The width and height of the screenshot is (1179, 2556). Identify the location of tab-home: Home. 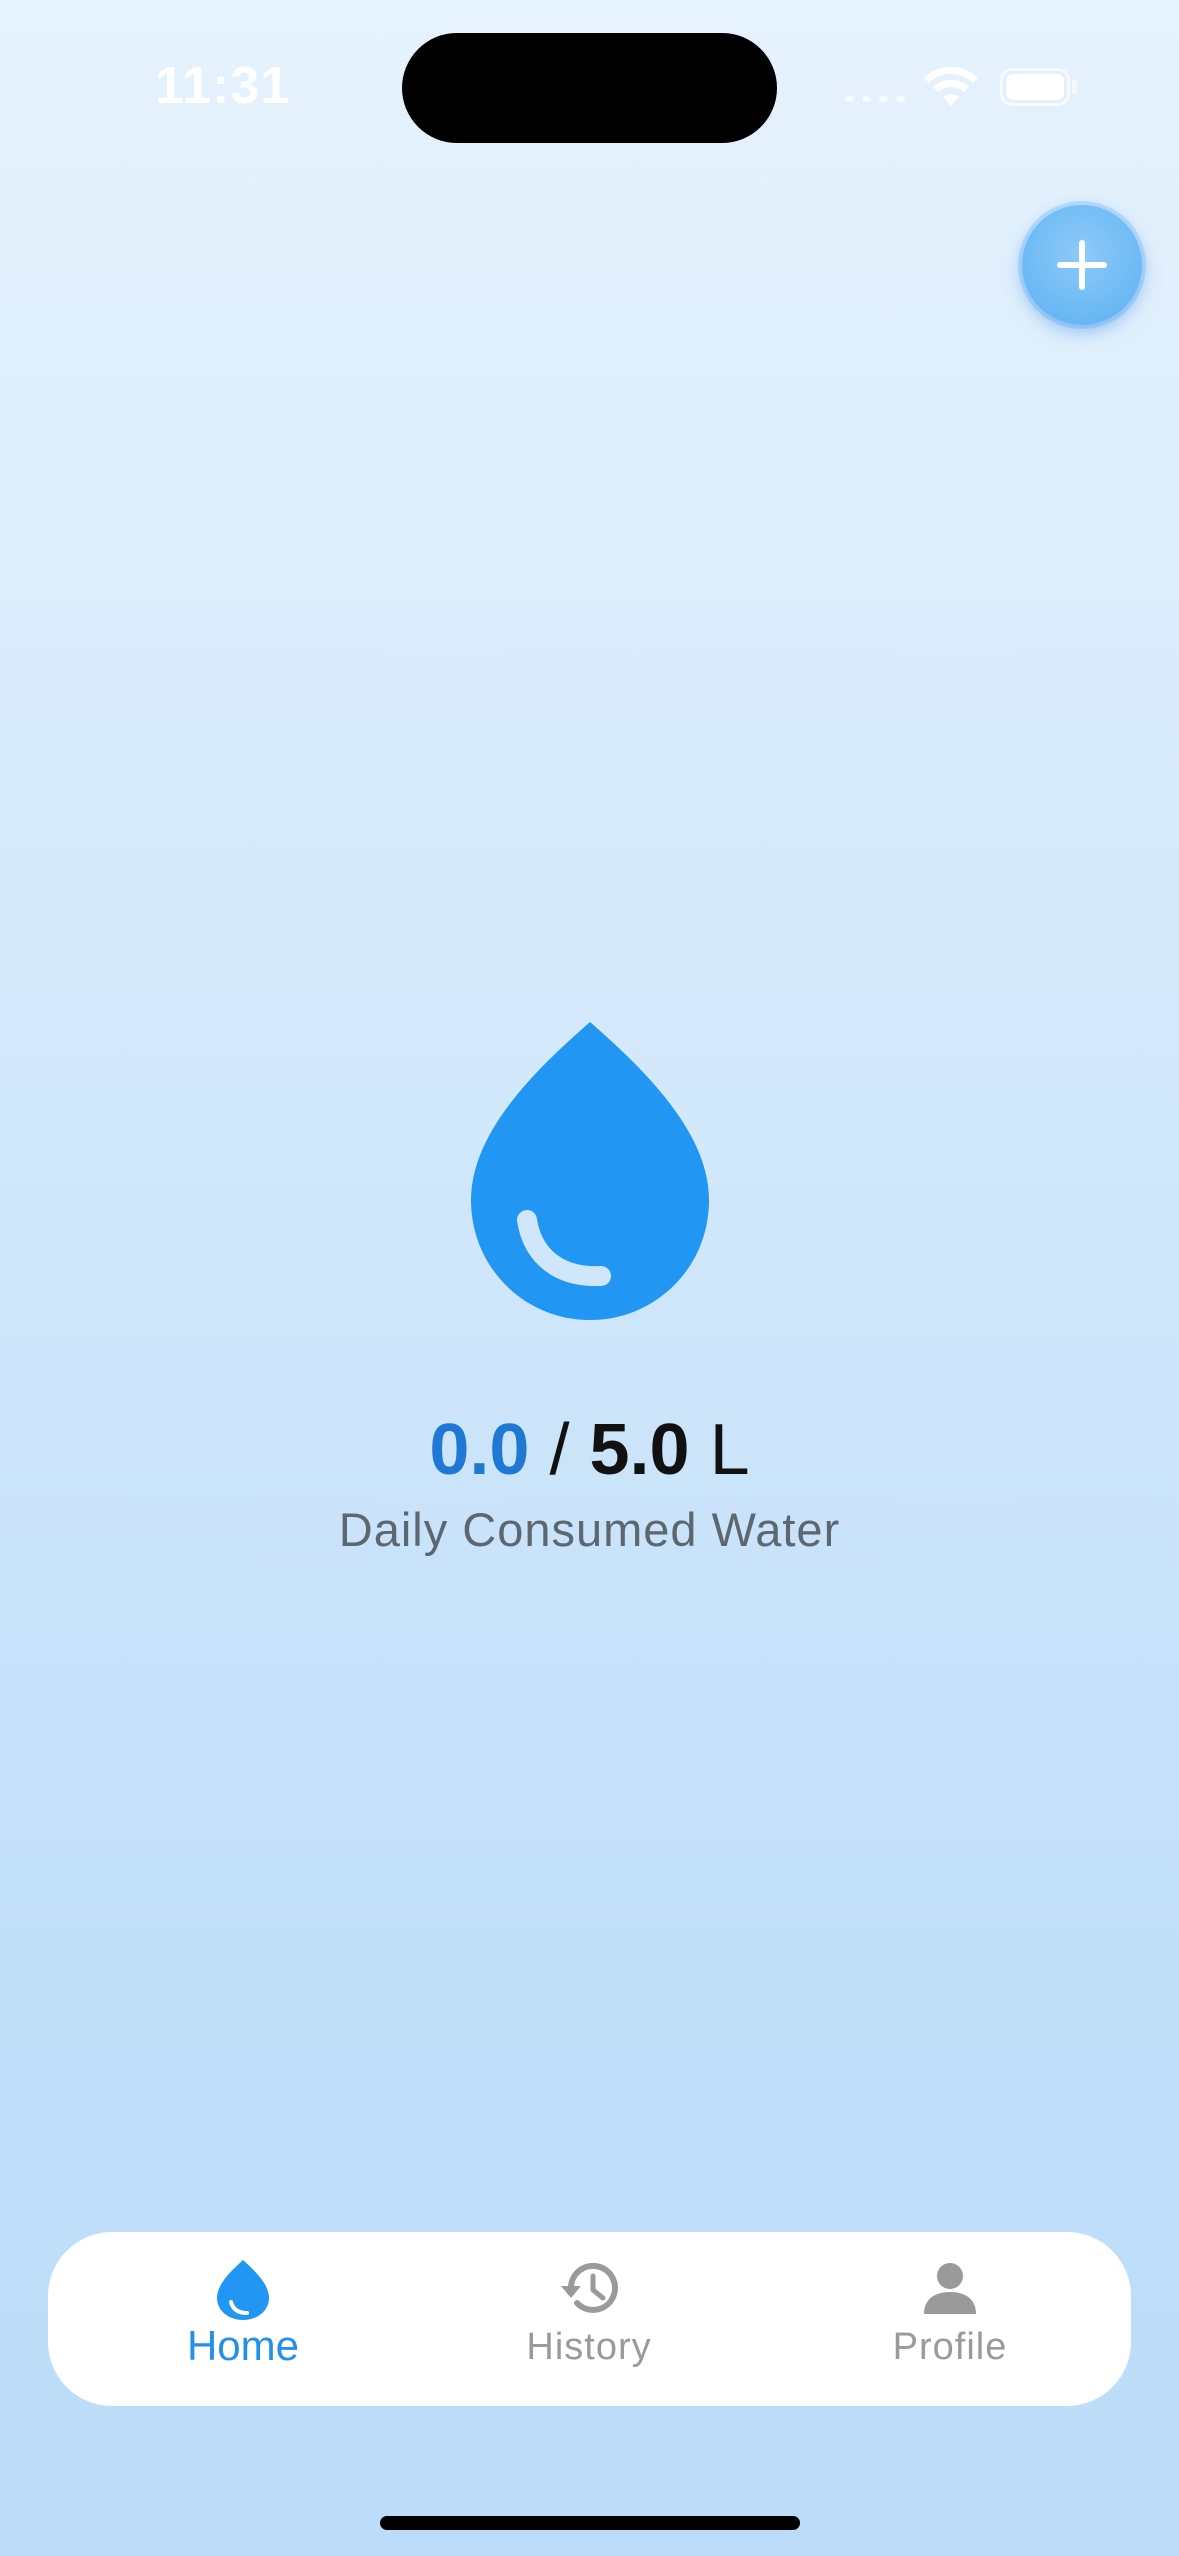
(243, 2319).